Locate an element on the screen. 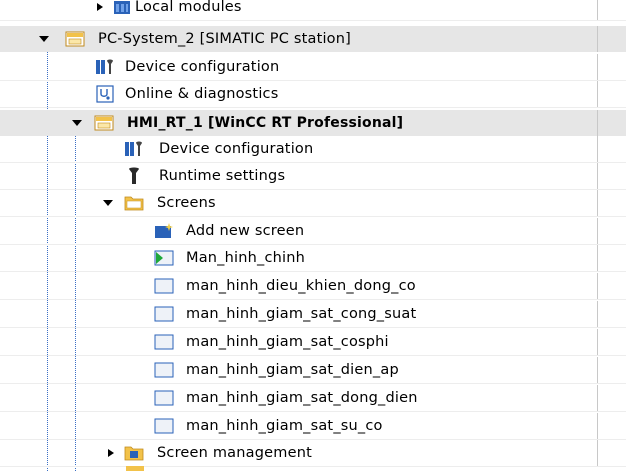  tree-item-pc-system: PC-System_2 [SIMATIC PC station] is located at coordinates (313, 39).